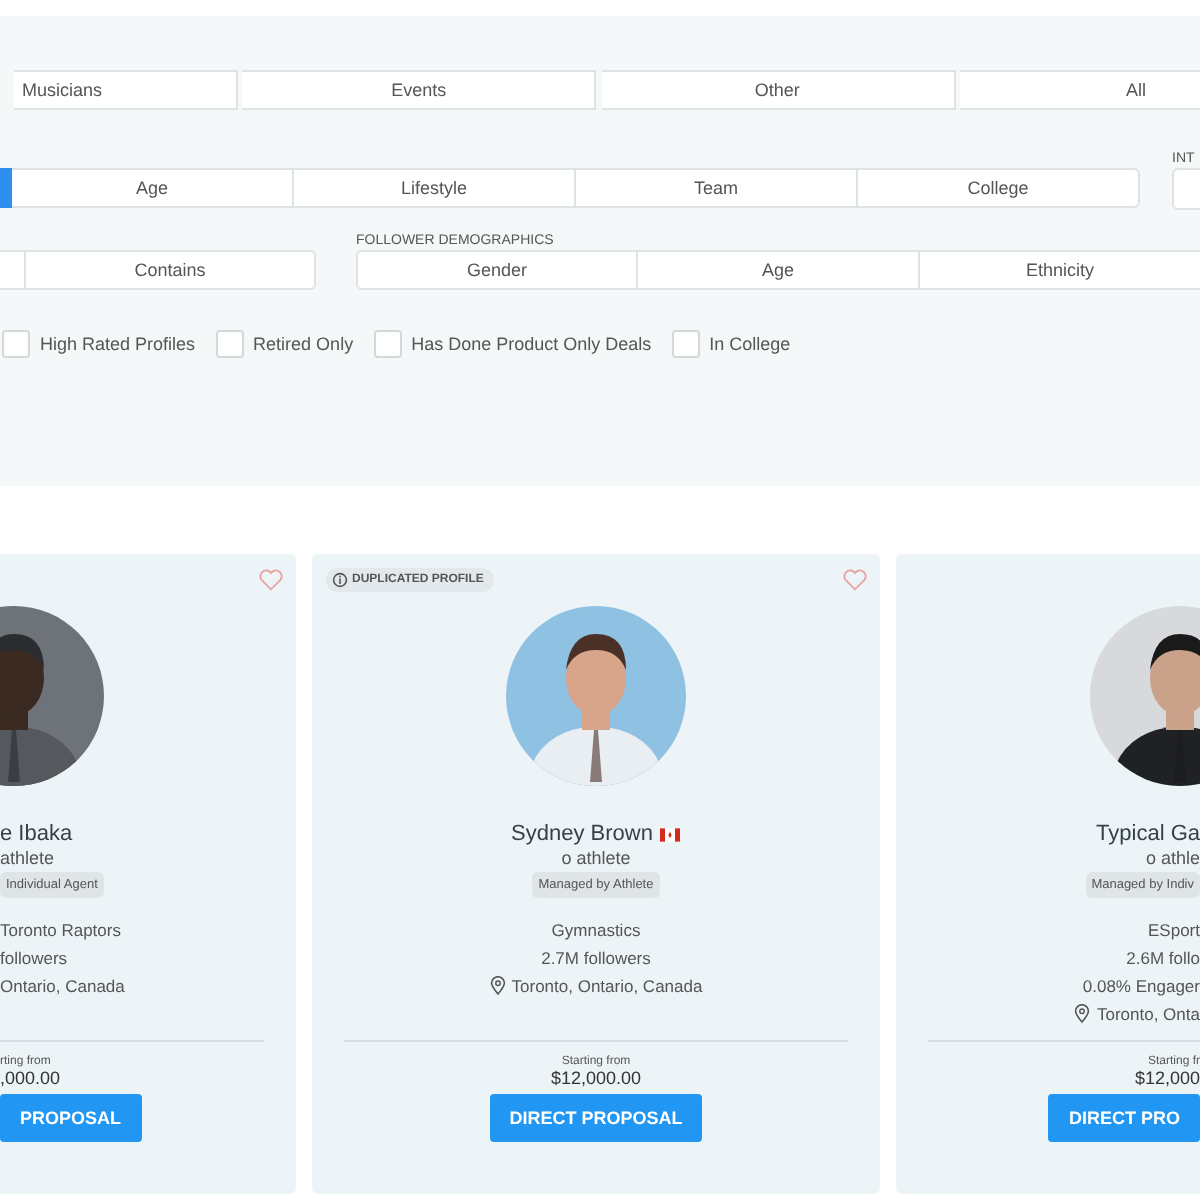 The image size is (1200, 1200). What do you see at coordinates (596, 958) in the screenshot?
I see `profile-detail: 2.7M followers` at bounding box center [596, 958].